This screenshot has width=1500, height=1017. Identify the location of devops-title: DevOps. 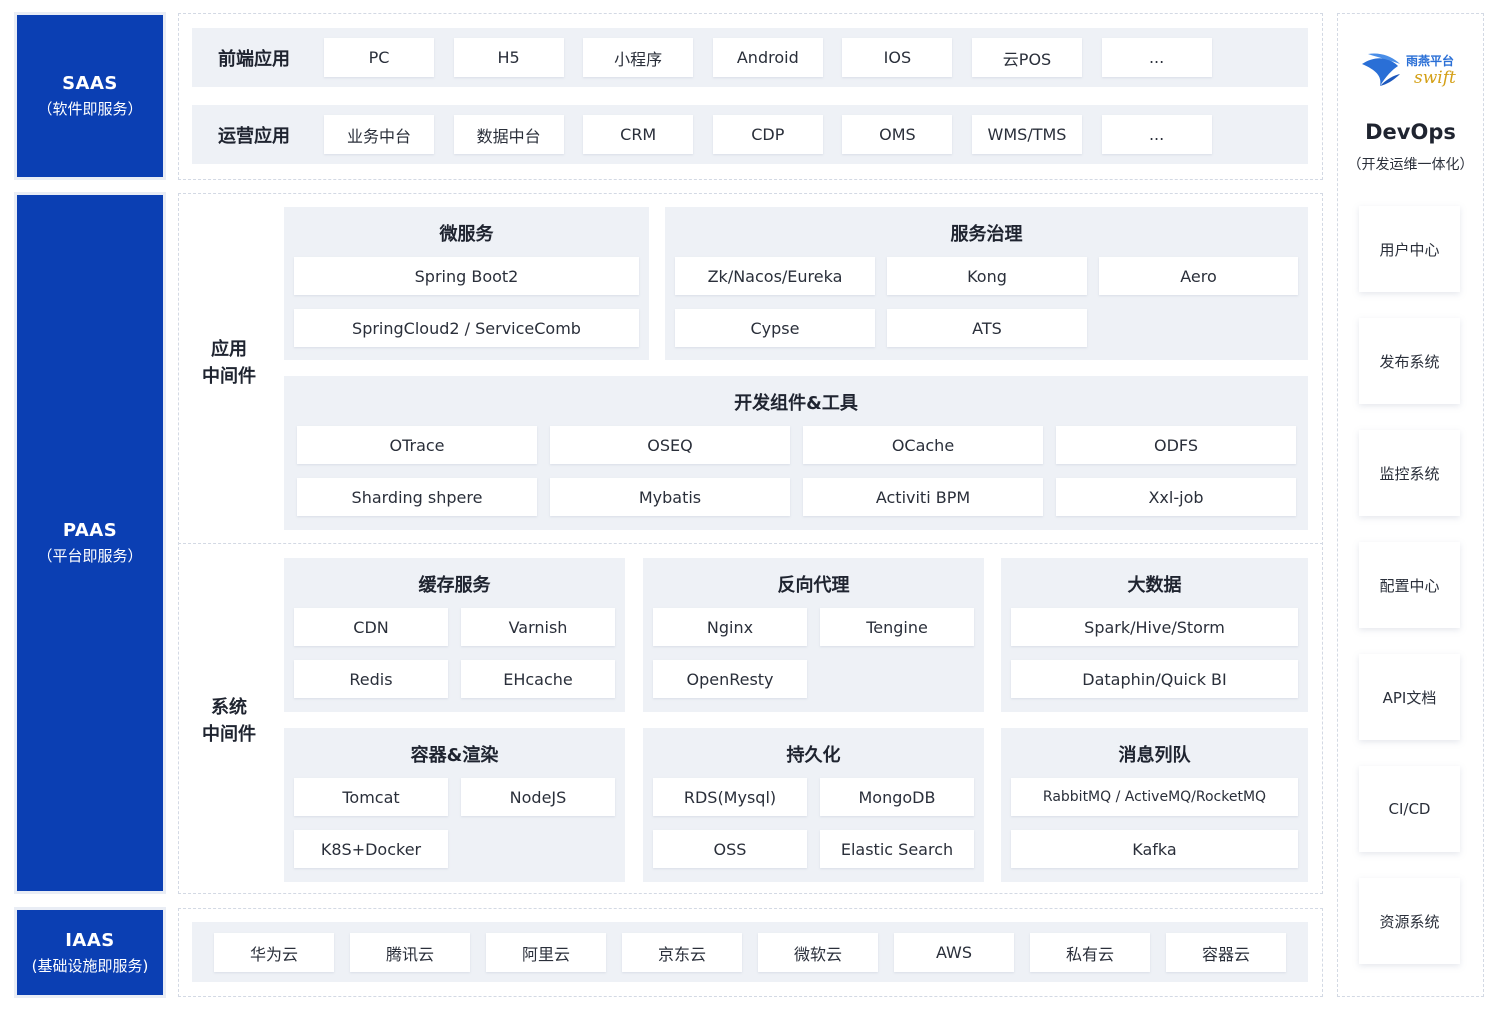
(1410, 132).